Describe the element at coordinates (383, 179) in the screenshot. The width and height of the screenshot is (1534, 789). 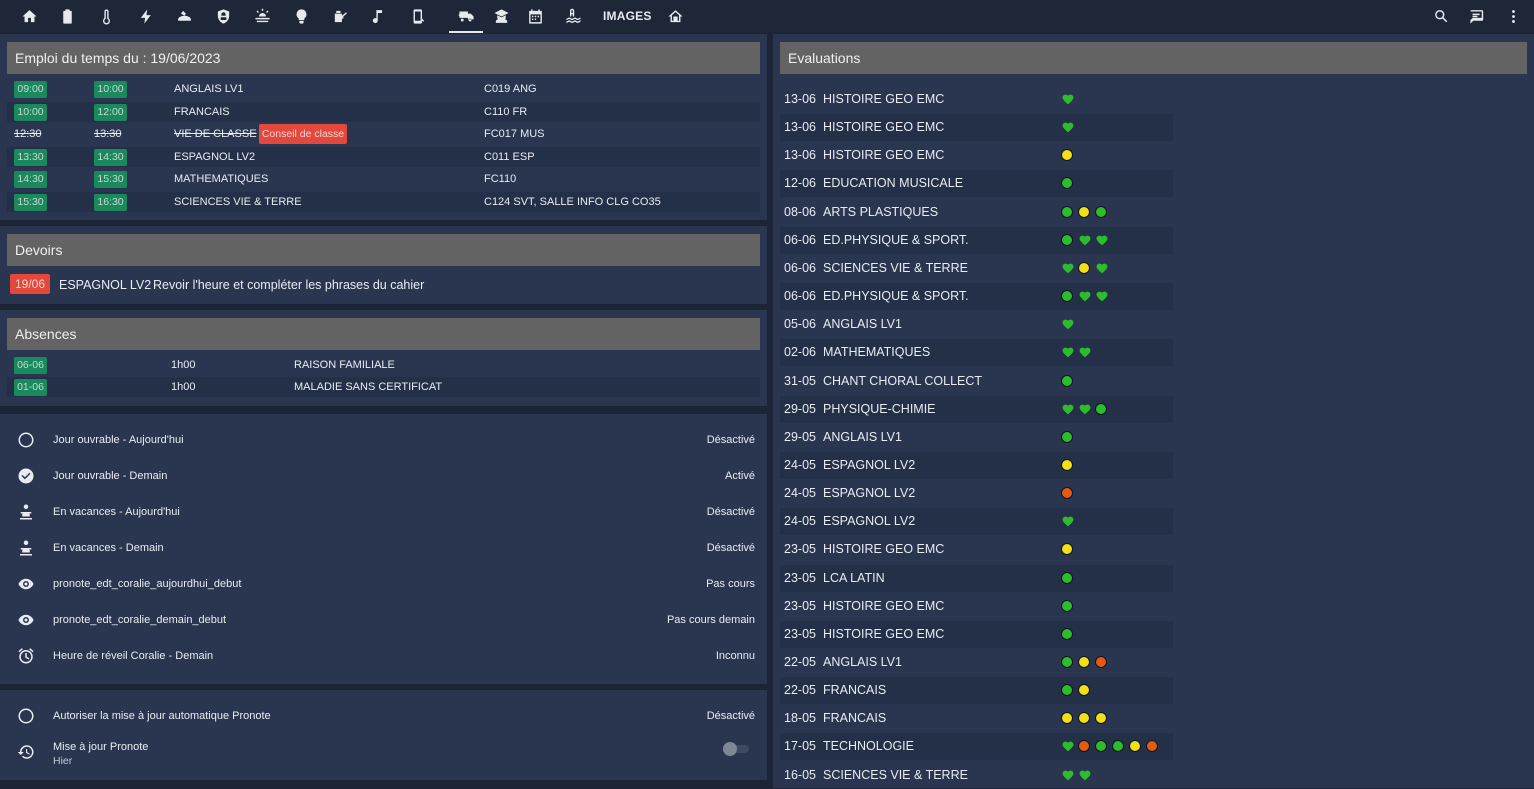
I see `timetable-row: 14:30 15:30 MATHEMATIQUES FC110` at that location.